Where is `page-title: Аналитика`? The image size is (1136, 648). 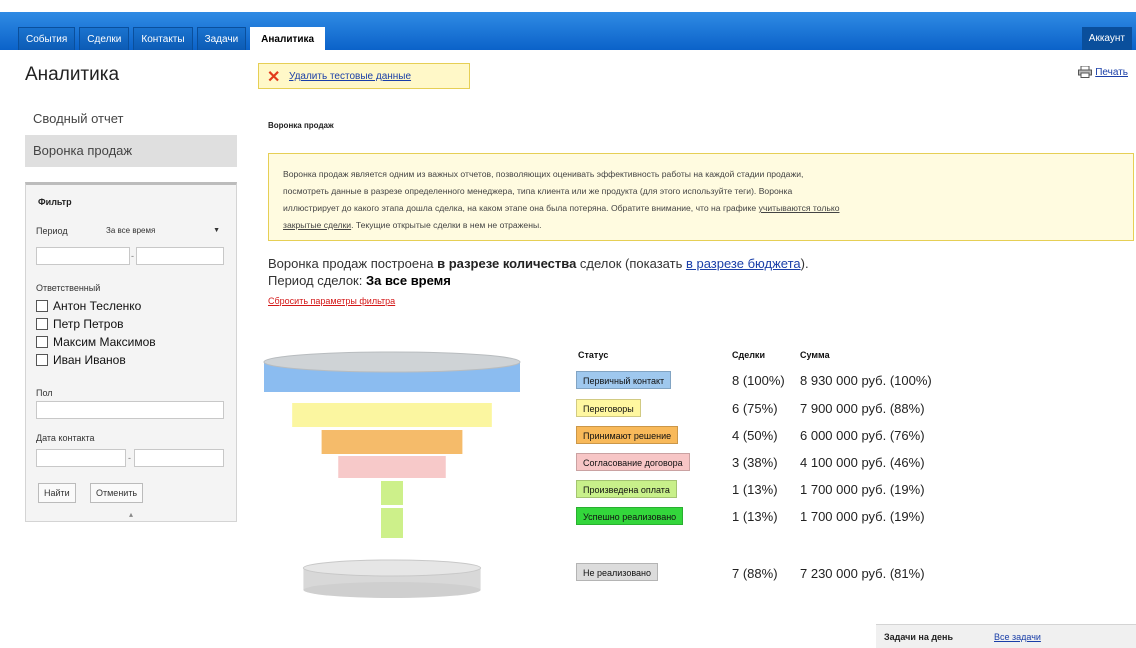
page-title: Аналитика is located at coordinates (72, 74).